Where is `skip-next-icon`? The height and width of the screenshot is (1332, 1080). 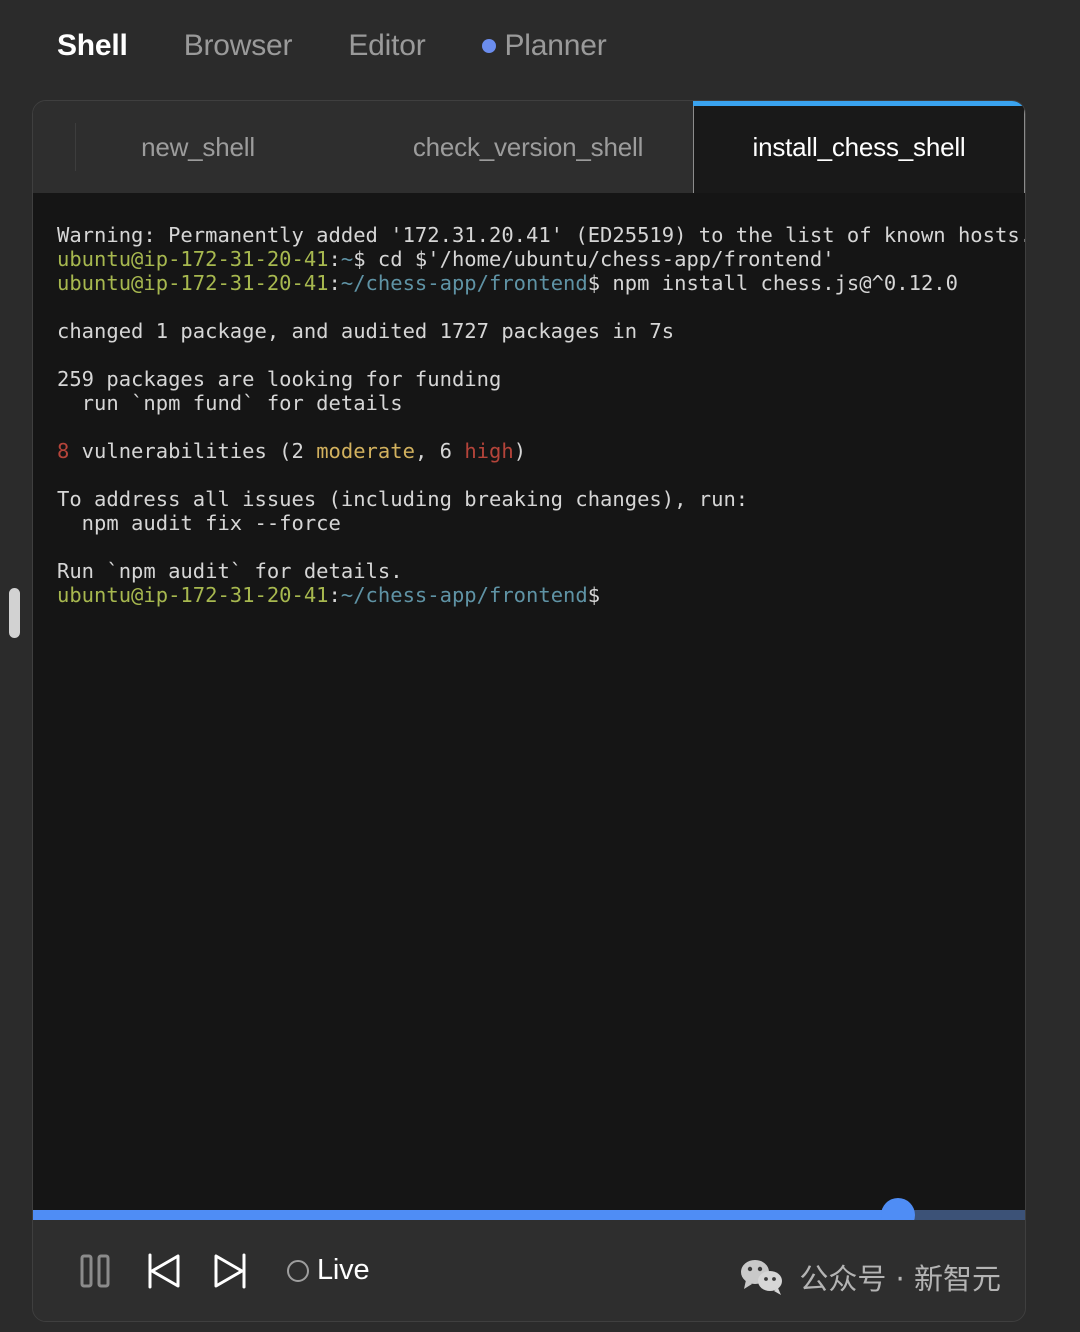 skip-next-icon is located at coordinates (230, 1270).